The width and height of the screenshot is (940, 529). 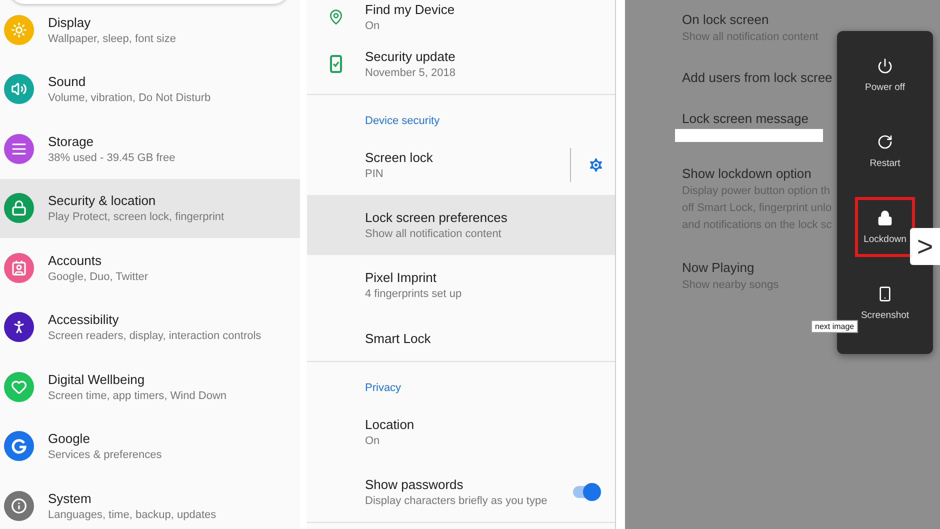 What do you see at coordinates (456, 501) in the screenshot?
I see `item-subtitle: Display characters briefly as you type` at bounding box center [456, 501].